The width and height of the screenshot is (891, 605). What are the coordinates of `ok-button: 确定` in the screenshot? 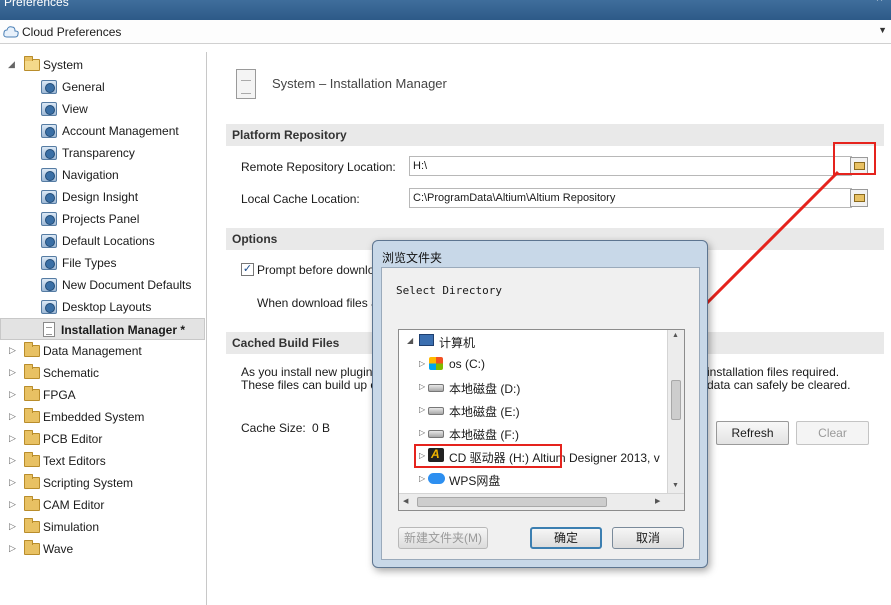 It's located at (566, 538).